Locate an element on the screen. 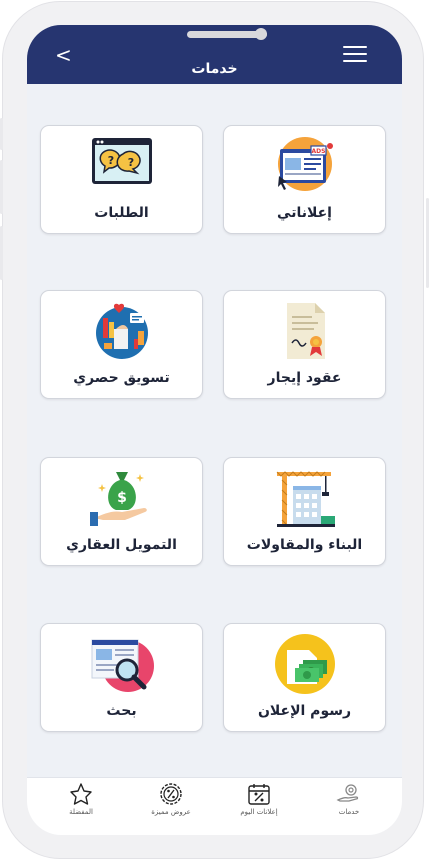 The height and width of the screenshot is (862, 429). svg-text: ADS is located at coordinates (318, 151).